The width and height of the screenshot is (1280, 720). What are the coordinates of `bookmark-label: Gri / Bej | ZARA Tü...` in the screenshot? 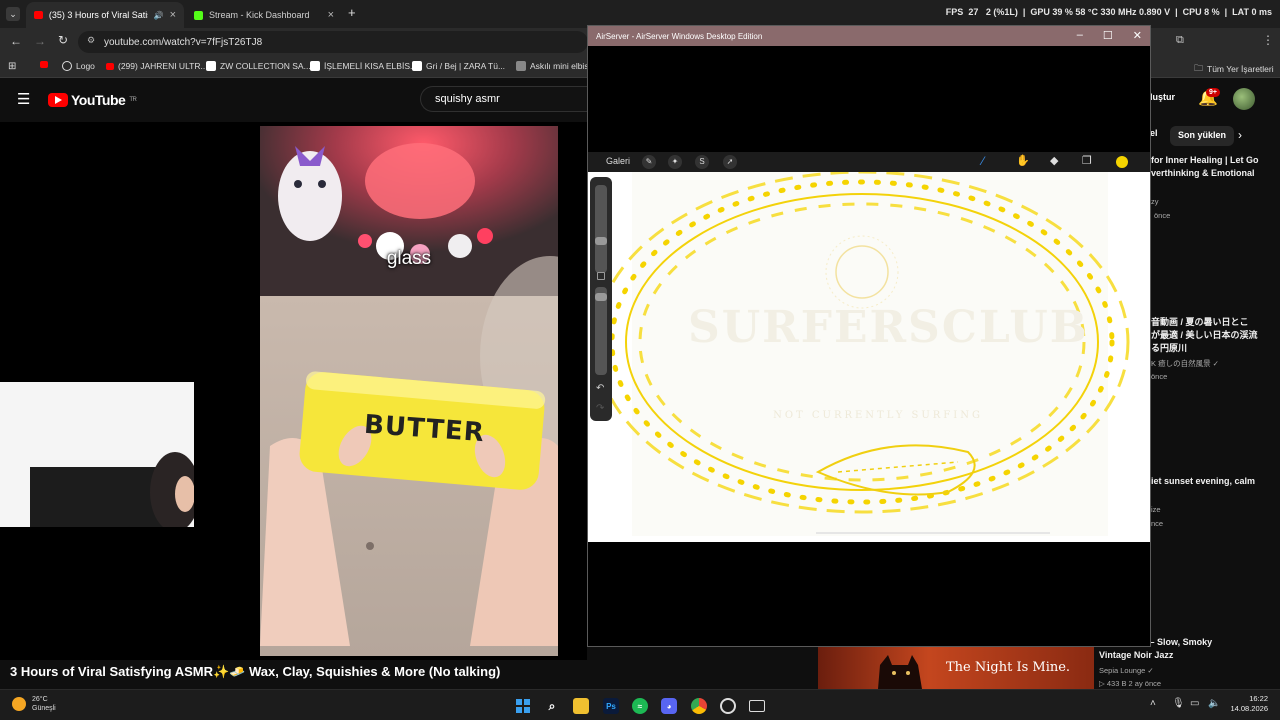 It's located at (466, 66).